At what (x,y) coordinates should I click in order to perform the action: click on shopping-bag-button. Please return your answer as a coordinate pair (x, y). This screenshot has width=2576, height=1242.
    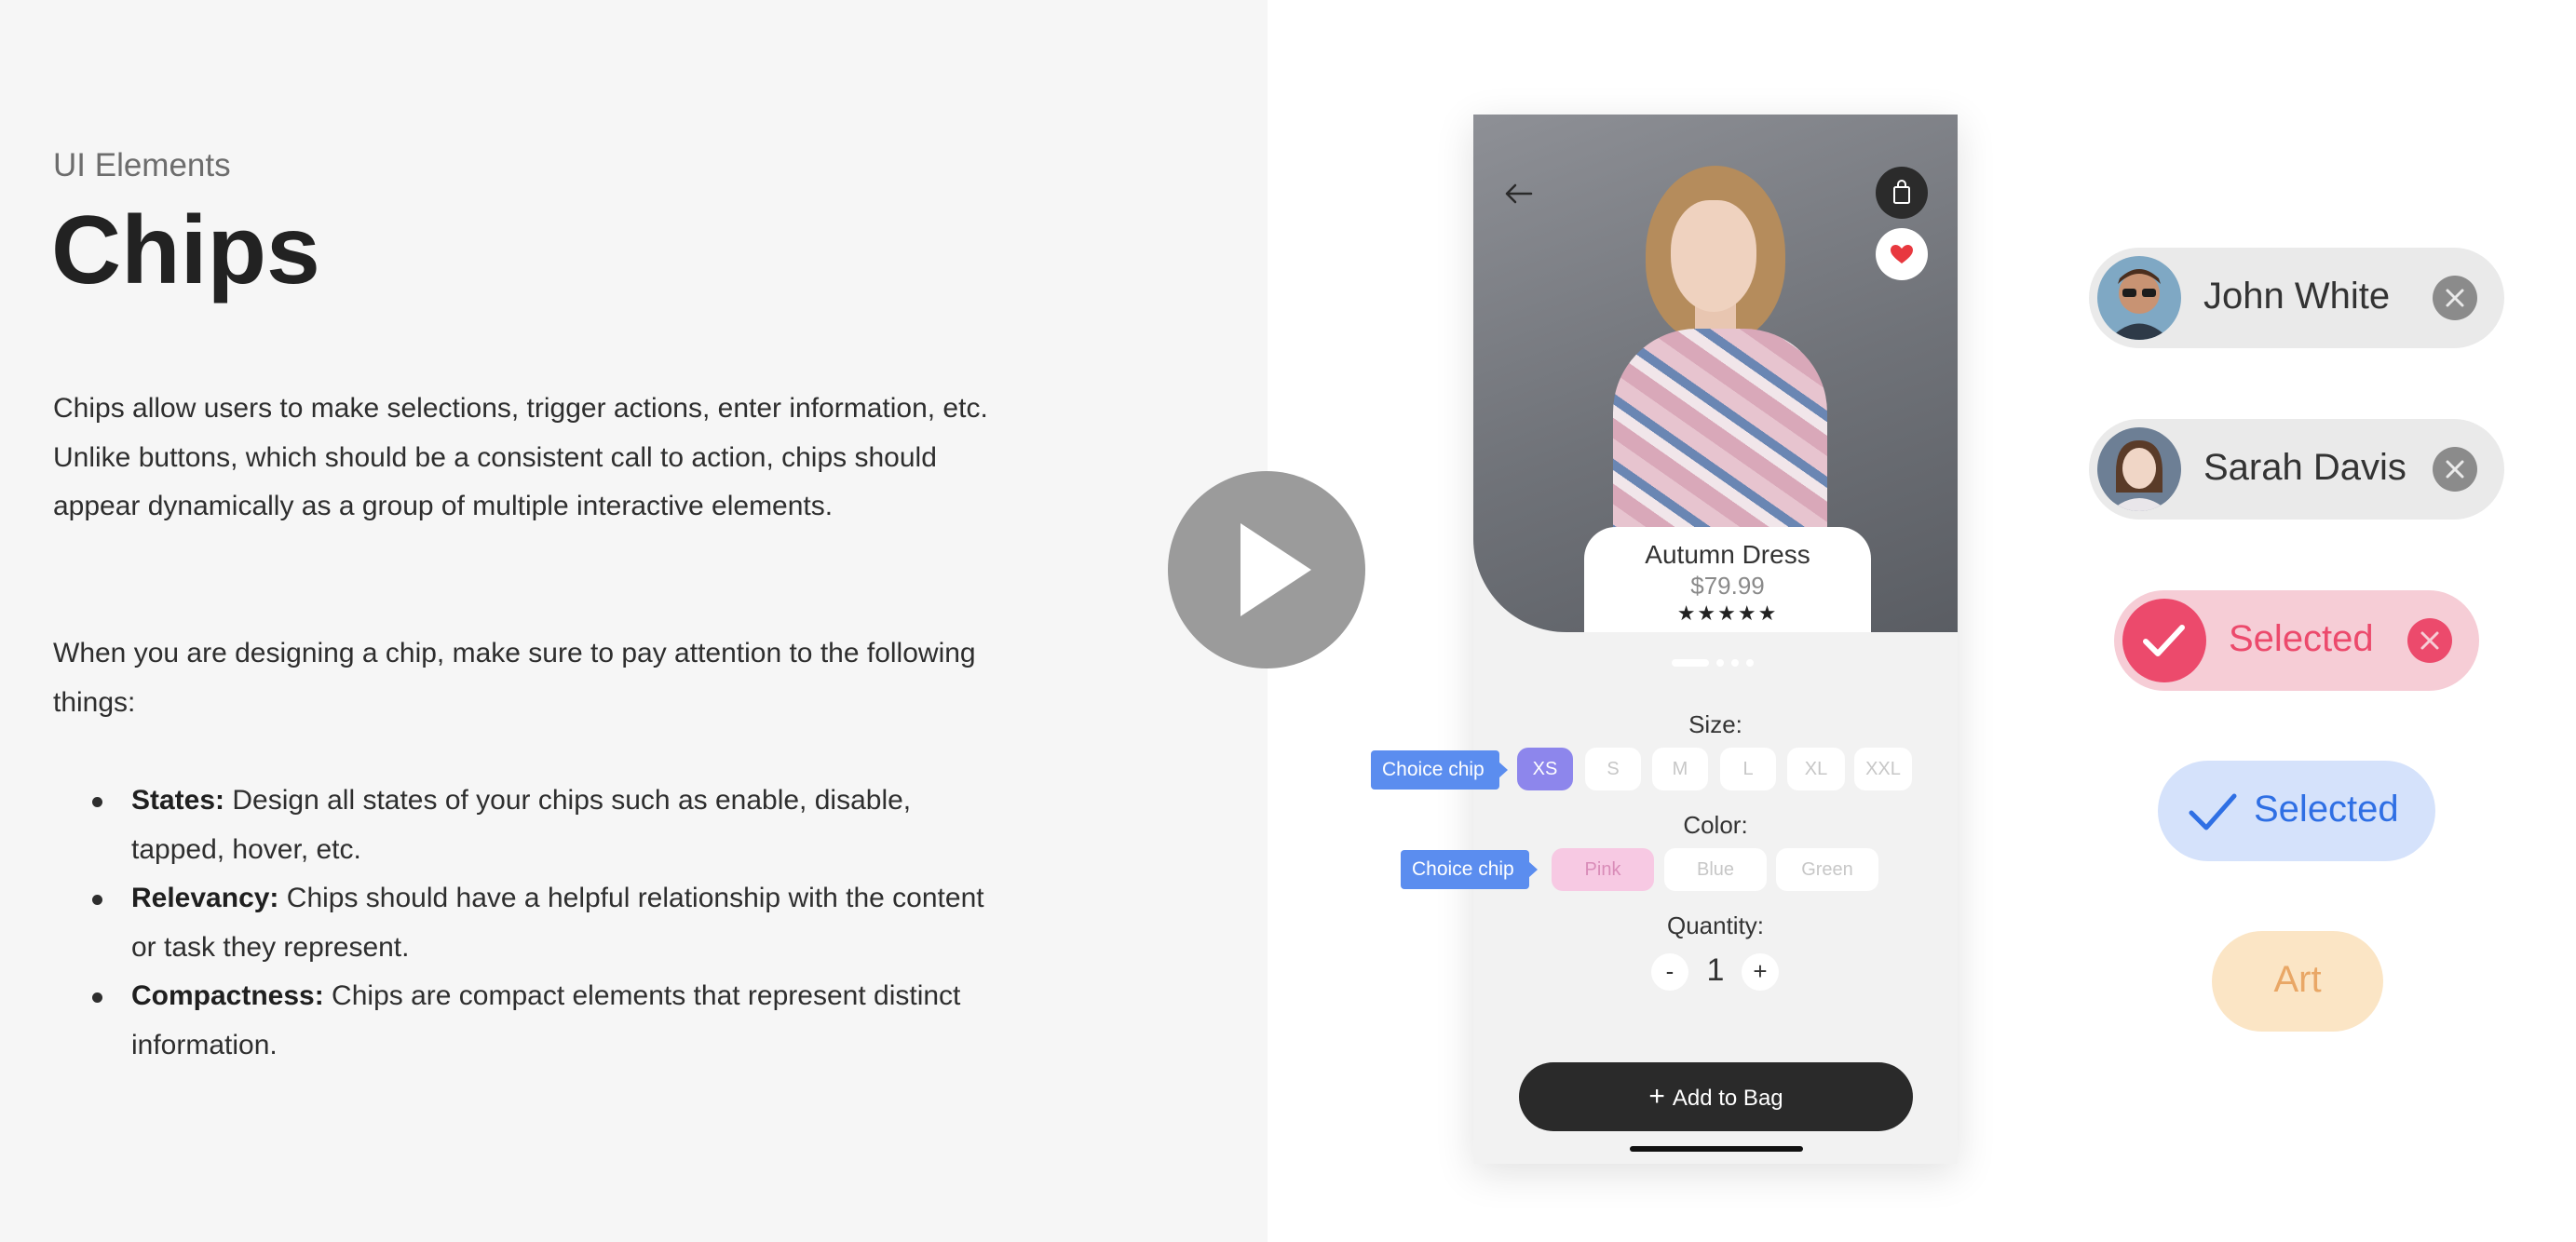
    Looking at the image, I should click on (1902, 193).